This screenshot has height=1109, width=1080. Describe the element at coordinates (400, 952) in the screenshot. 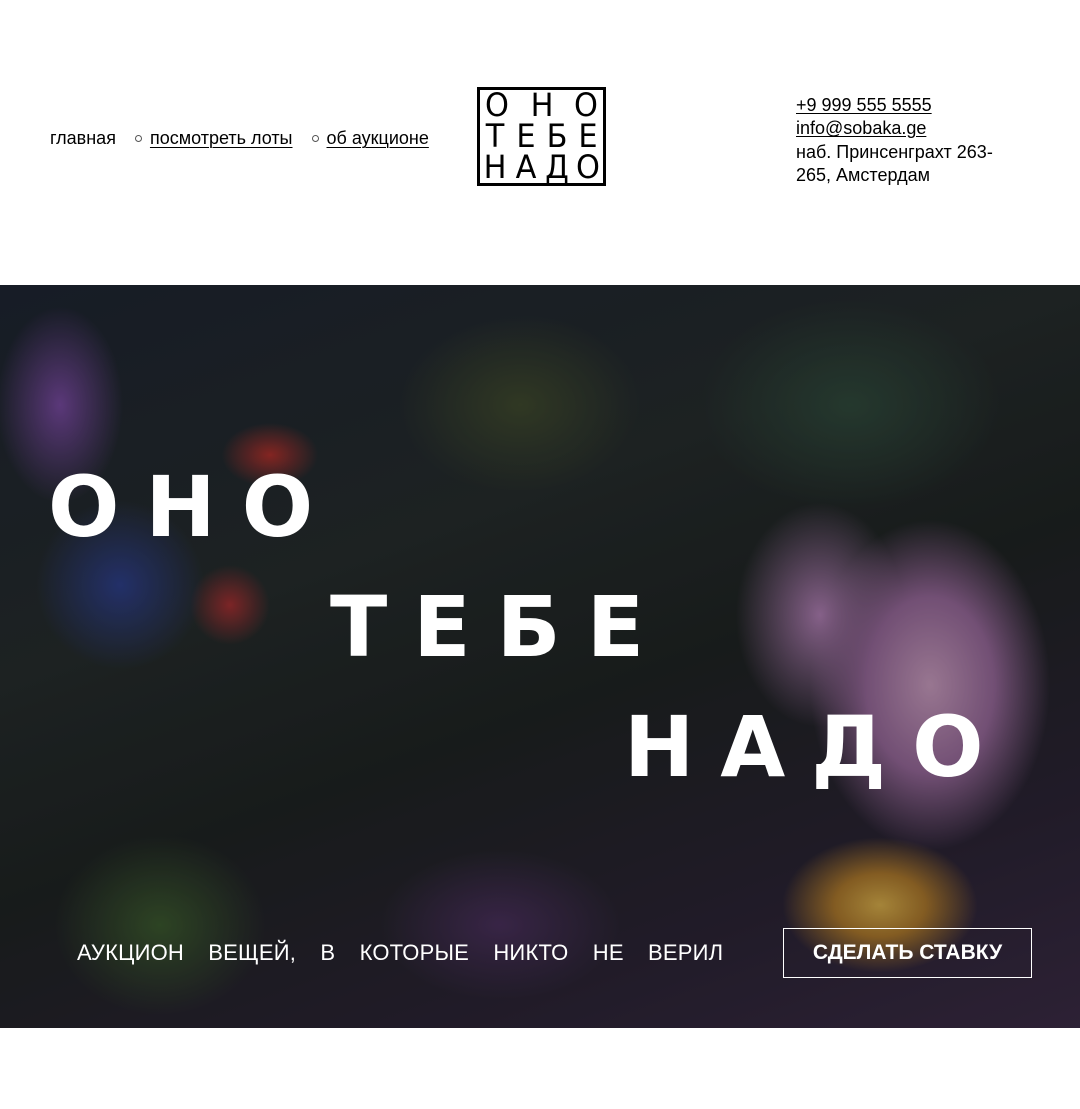

I see `hero-tagline: АУКЦИОН ВЕЩЕЙ, В КОТОРЫЕ НИКТО НЕ ВЕРИЛ` at that location.